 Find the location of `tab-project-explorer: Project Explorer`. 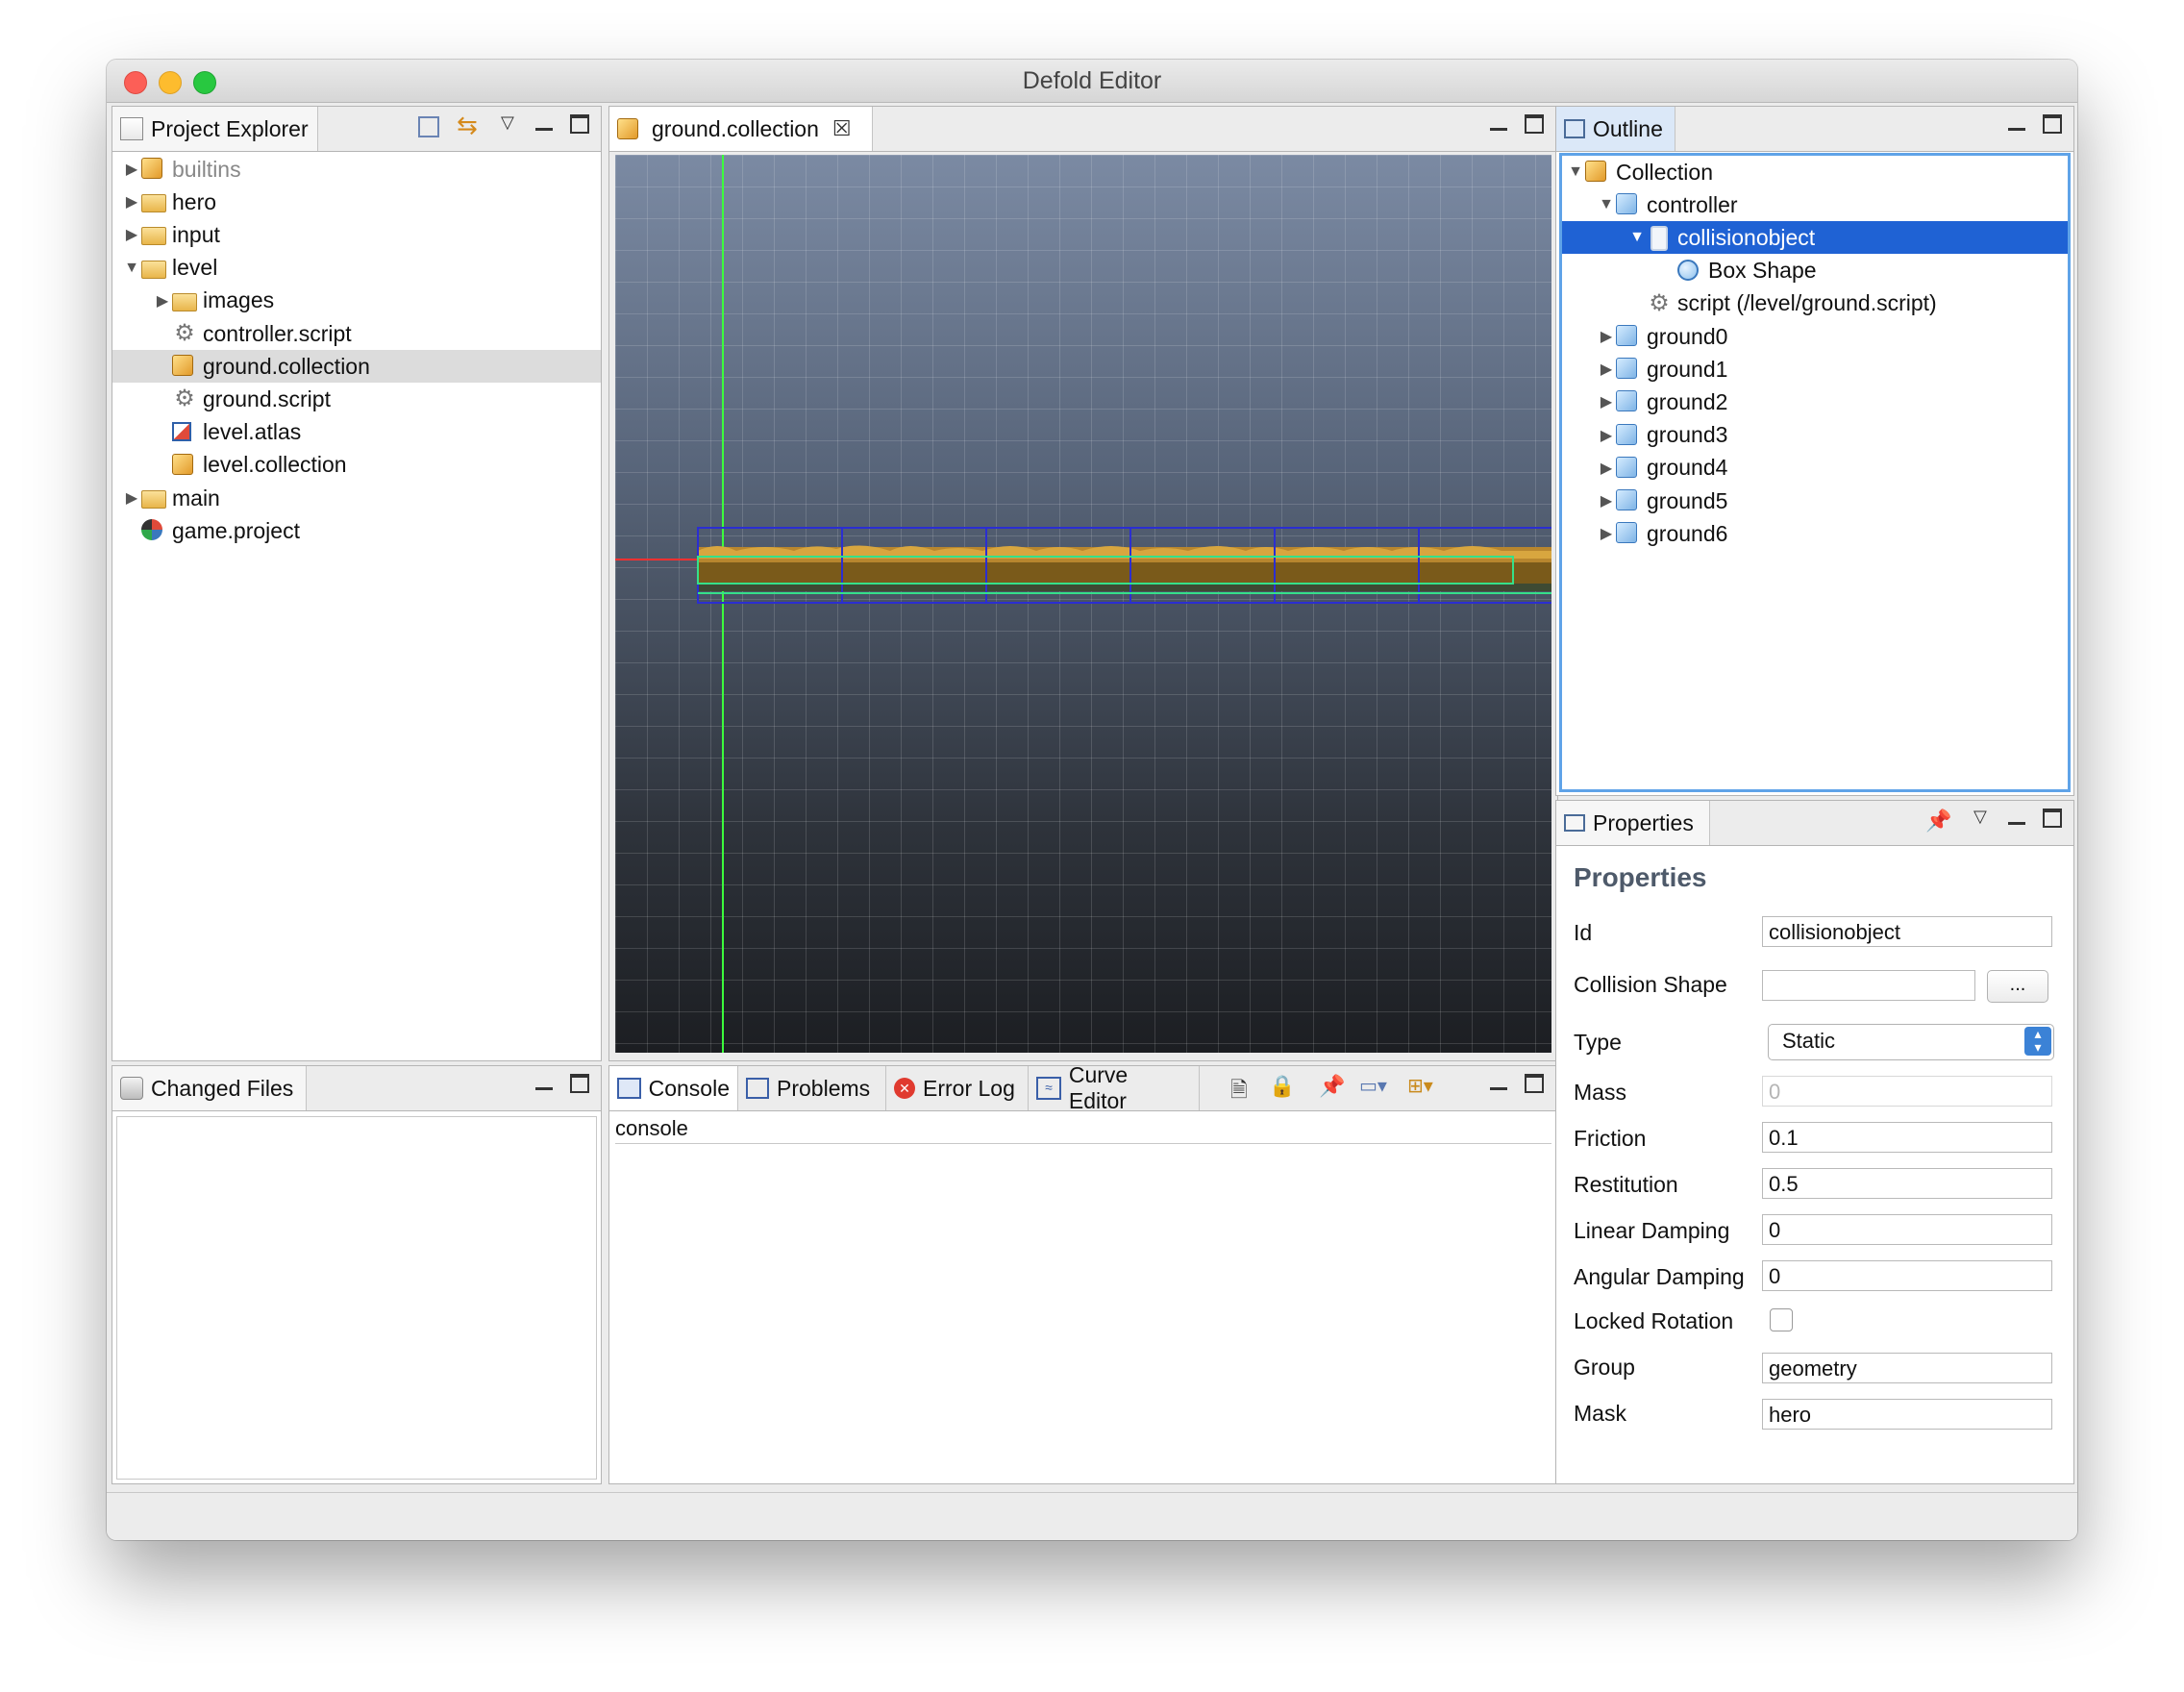

tab-project-explorer: Project Explorer is located at coordinates (215, 129).